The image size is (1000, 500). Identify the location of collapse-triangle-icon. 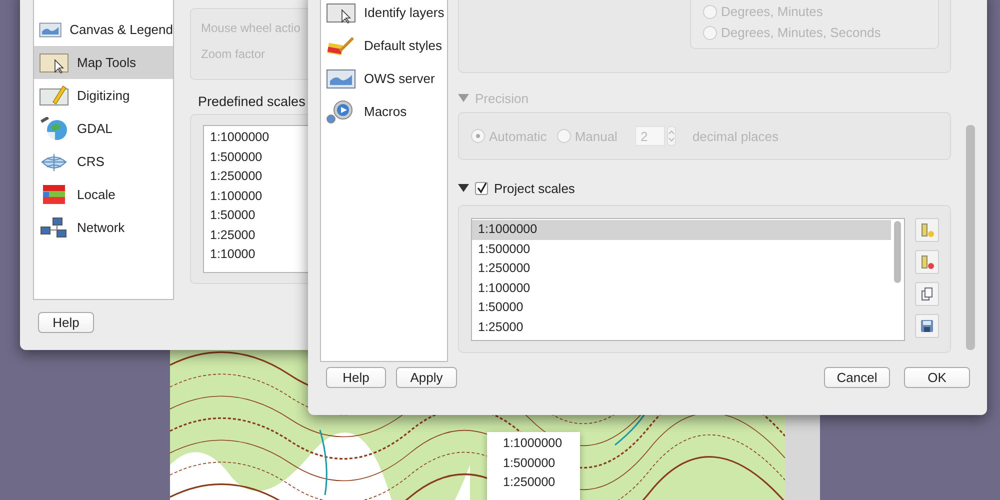
(463, 188).